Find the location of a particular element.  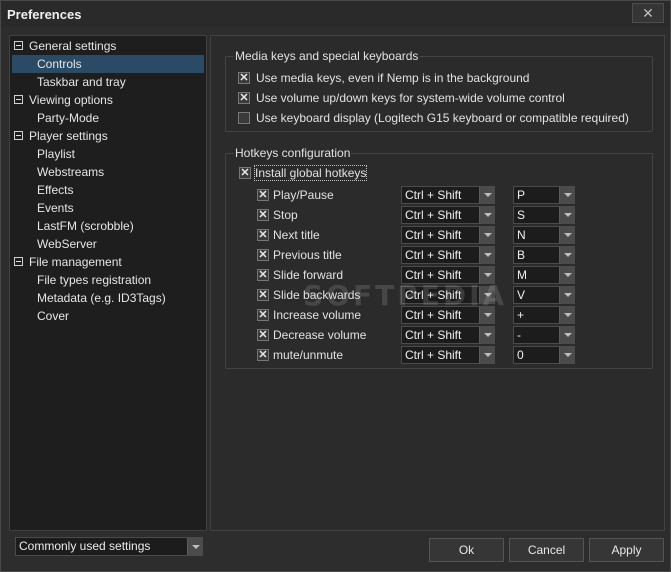

hotkey-label: Previous title is located at coordinates (307, 255).